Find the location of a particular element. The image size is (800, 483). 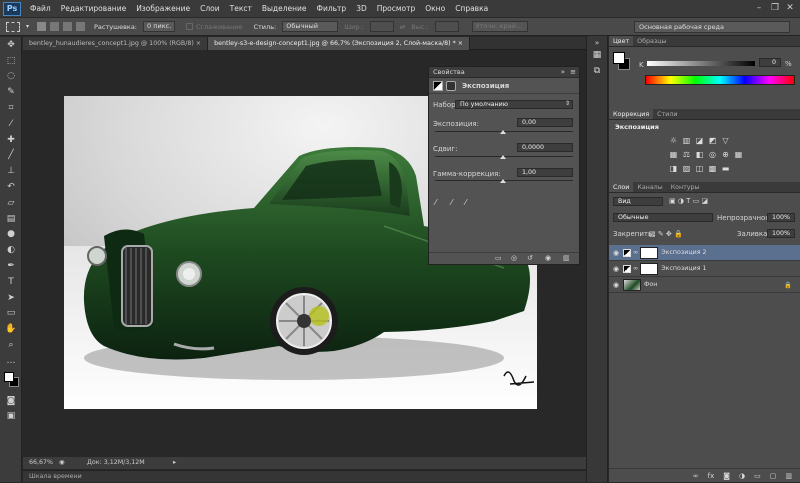

intersect-selection-icon is located at coordinates (81, 26).